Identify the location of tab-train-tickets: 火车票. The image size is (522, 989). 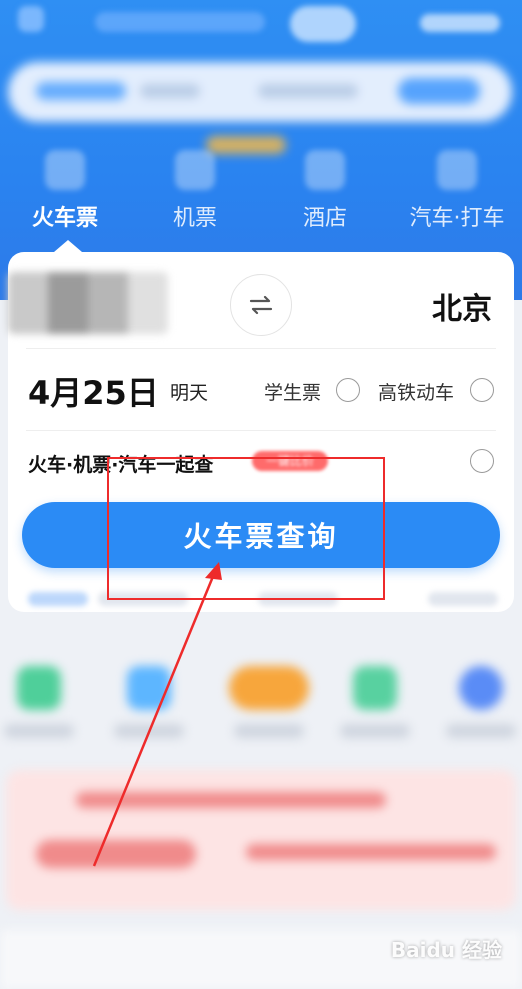
(65, 195).